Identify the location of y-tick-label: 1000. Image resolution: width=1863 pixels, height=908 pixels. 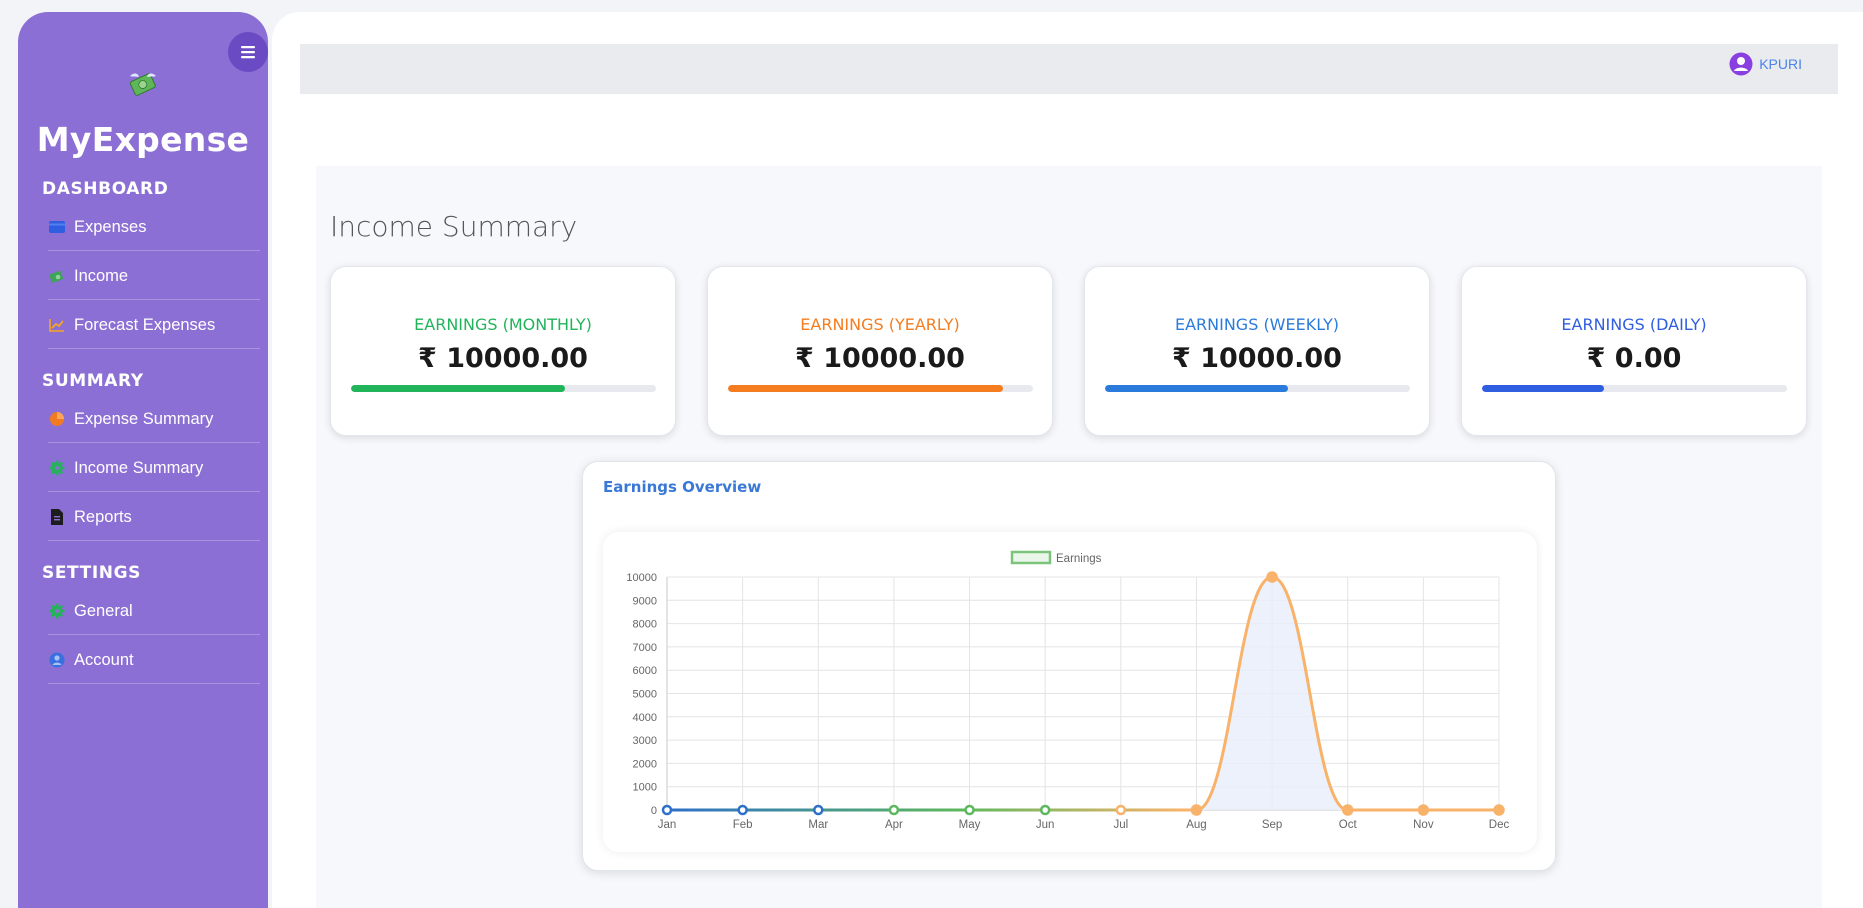
(645, 788).